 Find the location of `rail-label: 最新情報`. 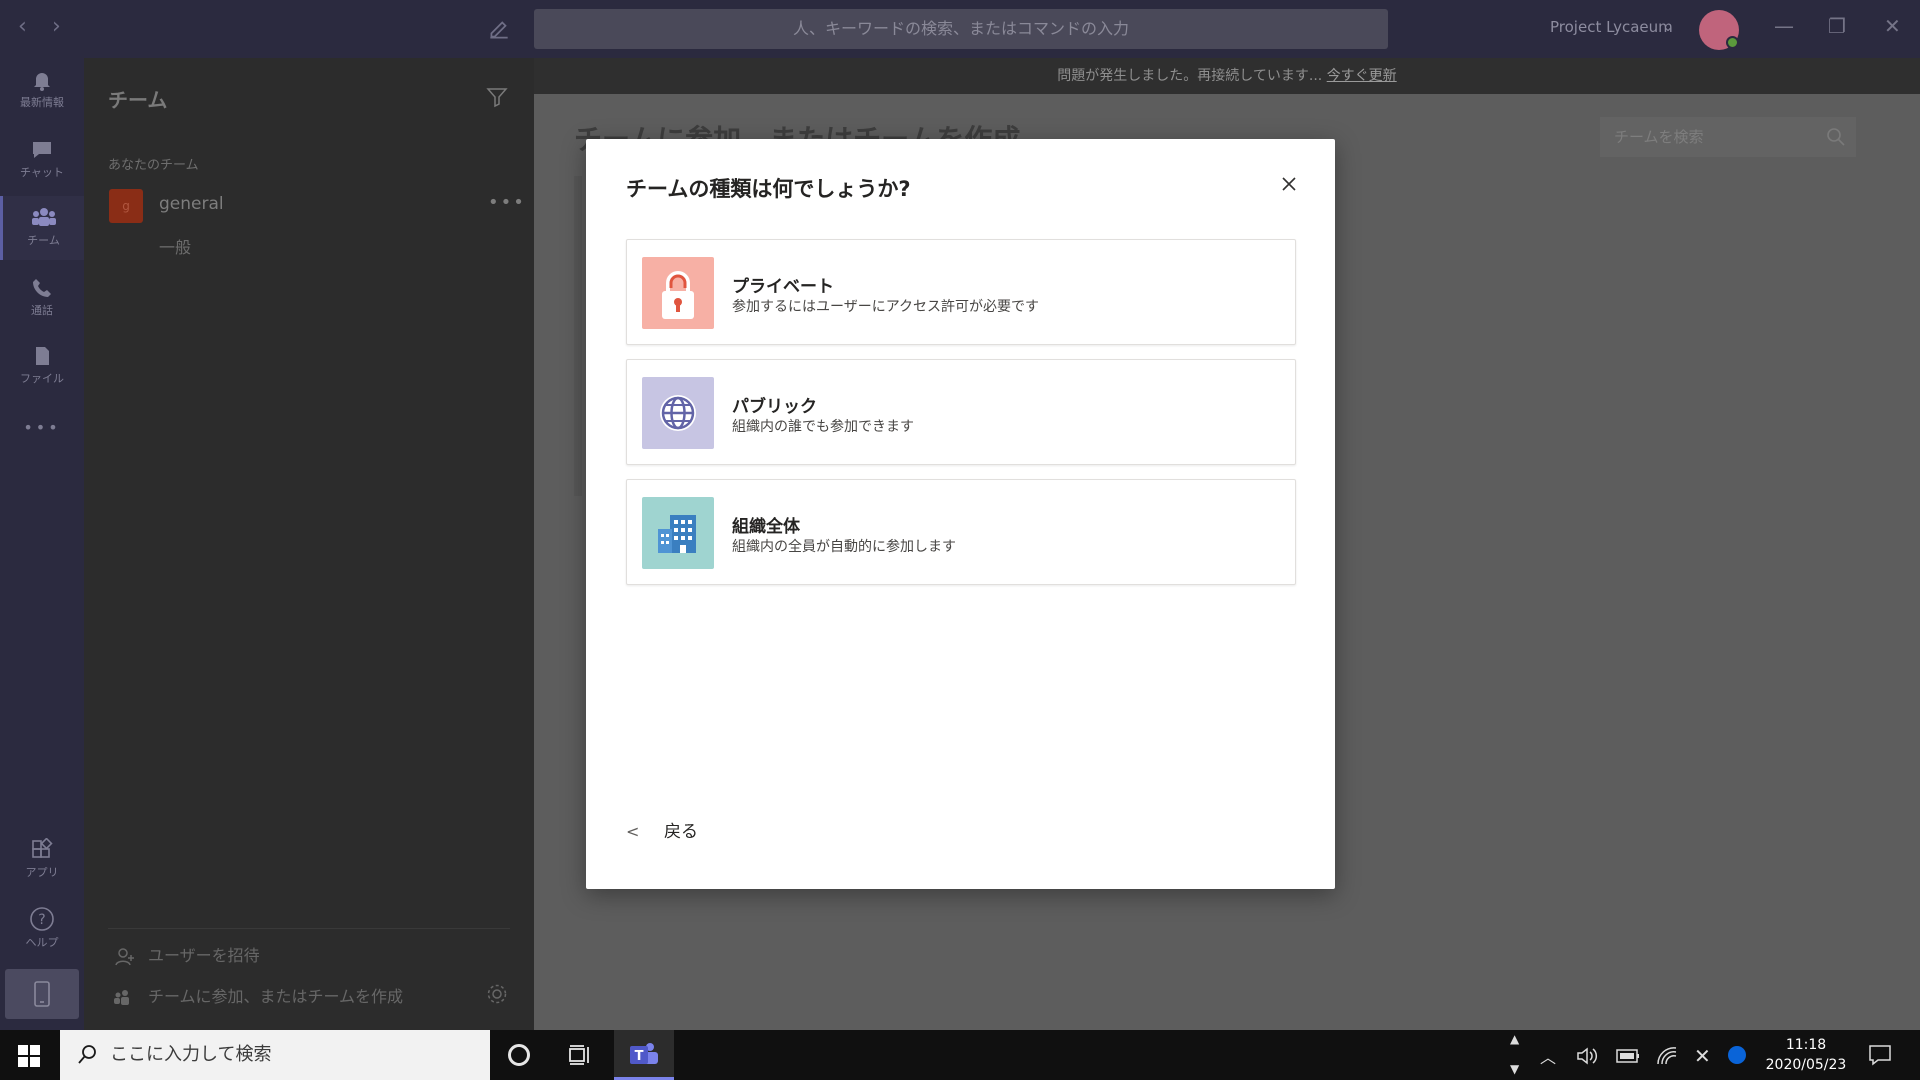

rail-label: 最新情報 is located at coordinates (42, 102).